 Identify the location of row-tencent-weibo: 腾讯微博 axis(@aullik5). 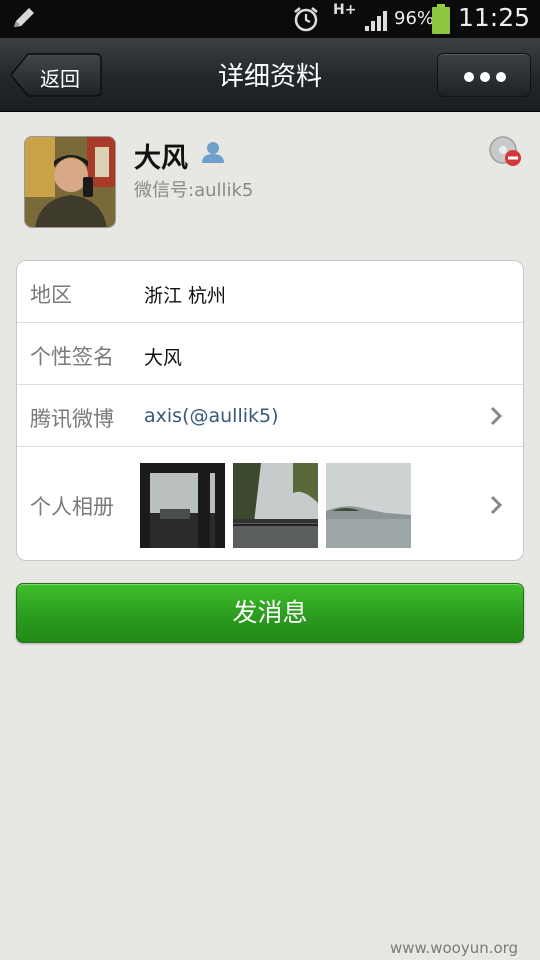
(270, 416).